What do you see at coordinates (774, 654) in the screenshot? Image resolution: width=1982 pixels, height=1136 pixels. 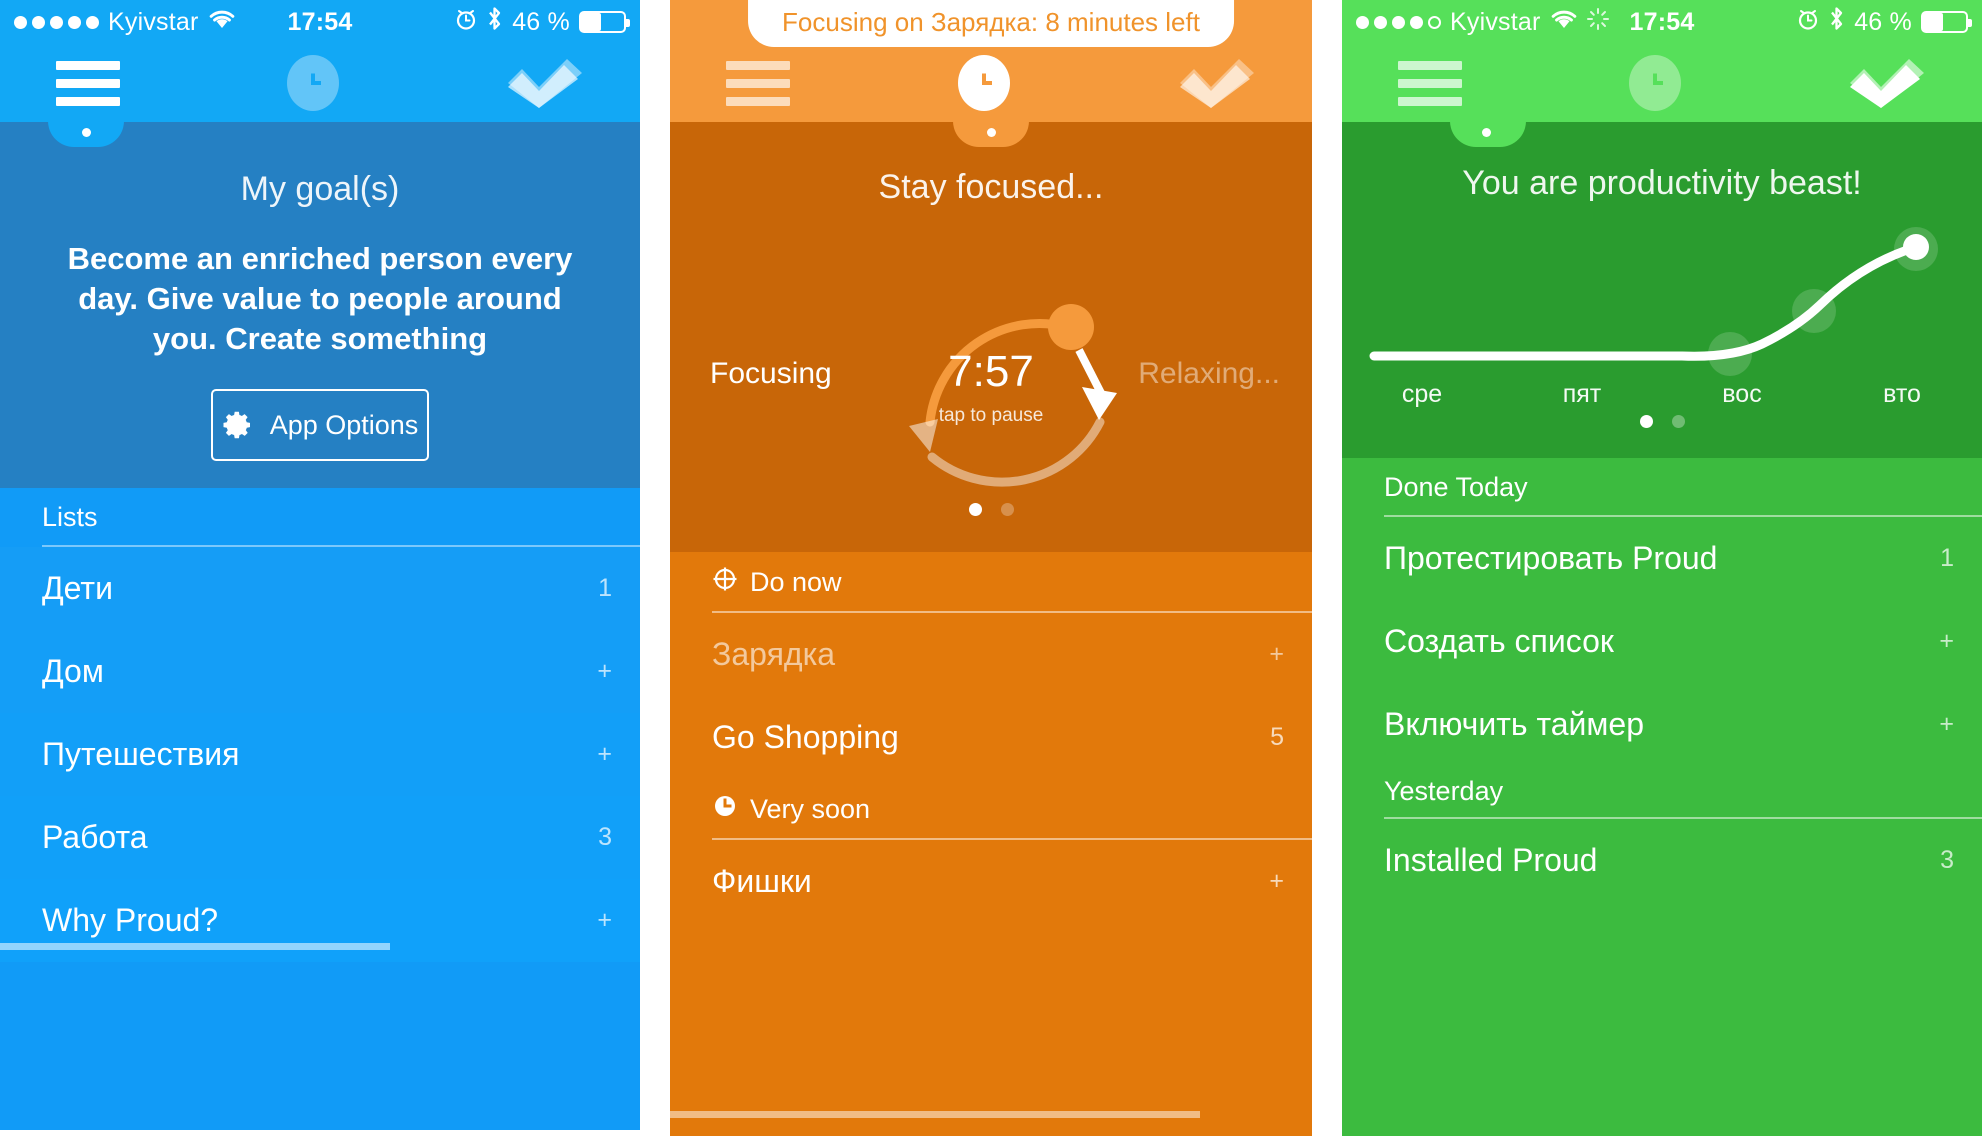 I see `task-label: Зарядка` at bounding box center [774, 654].